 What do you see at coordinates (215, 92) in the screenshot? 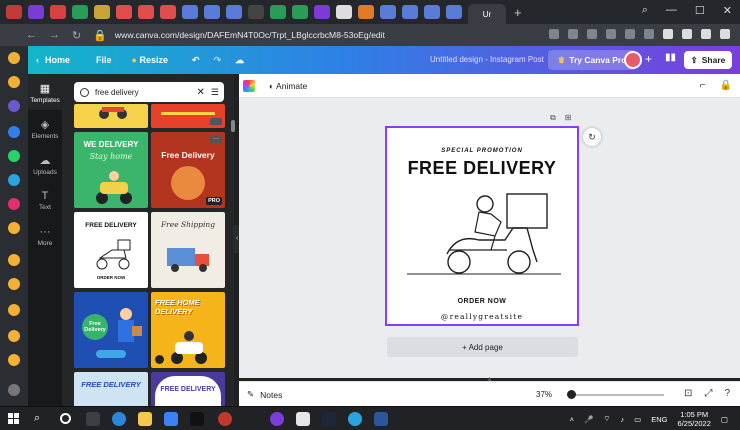
I see `filter-icon: ☰` at bounding box center [215, 92].